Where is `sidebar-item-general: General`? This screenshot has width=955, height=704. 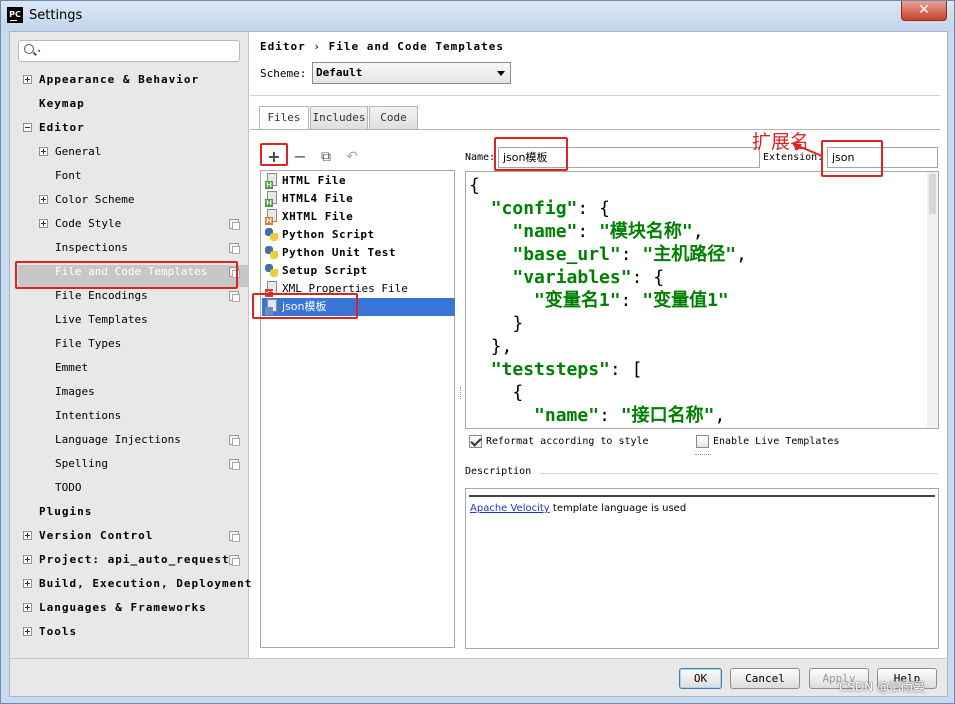
sidebar-item-general: General is located at coordinates (129, 152).